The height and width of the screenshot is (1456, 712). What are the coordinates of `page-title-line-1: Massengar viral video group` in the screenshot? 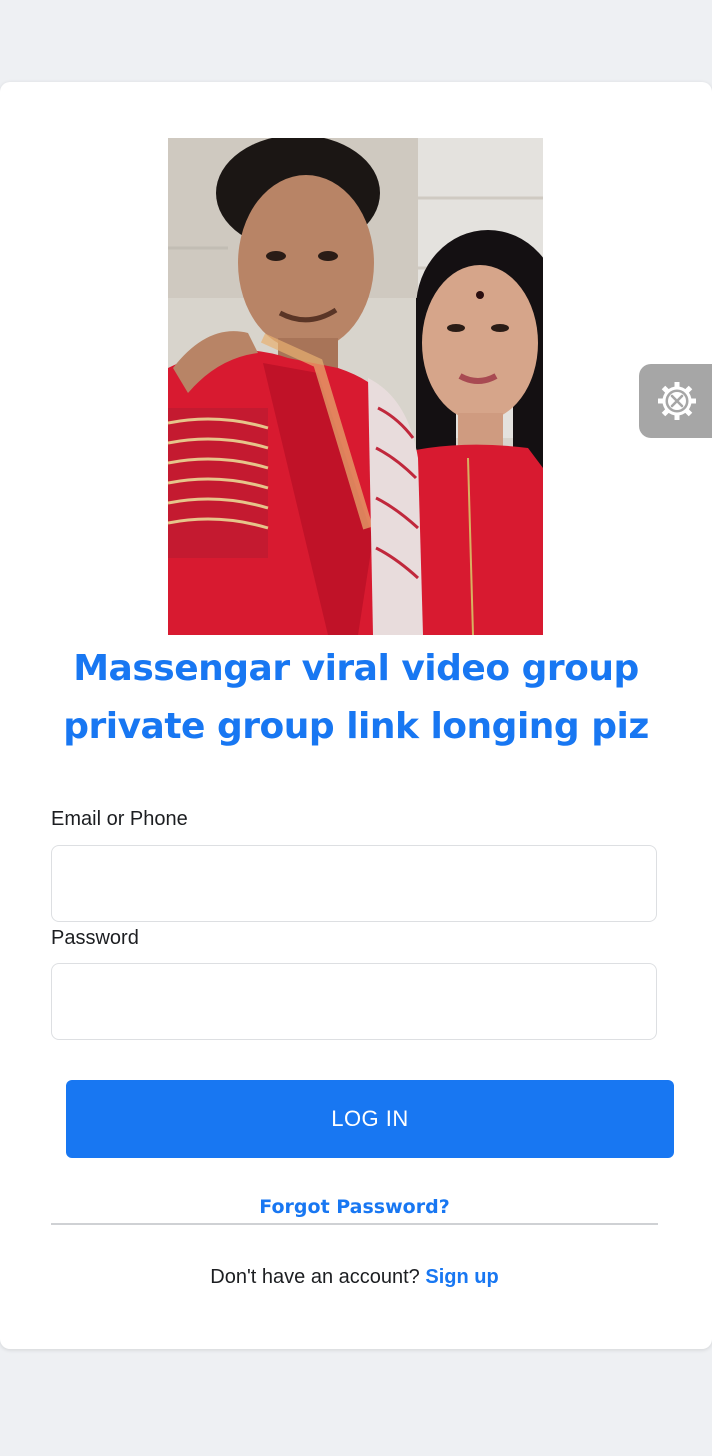 It's located at (356, 668).